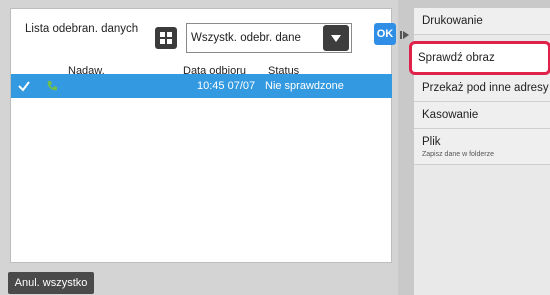 This screenshot has width=550, height=295. I want to click on row-status: Nie sprawdzone, so click(304, 86).